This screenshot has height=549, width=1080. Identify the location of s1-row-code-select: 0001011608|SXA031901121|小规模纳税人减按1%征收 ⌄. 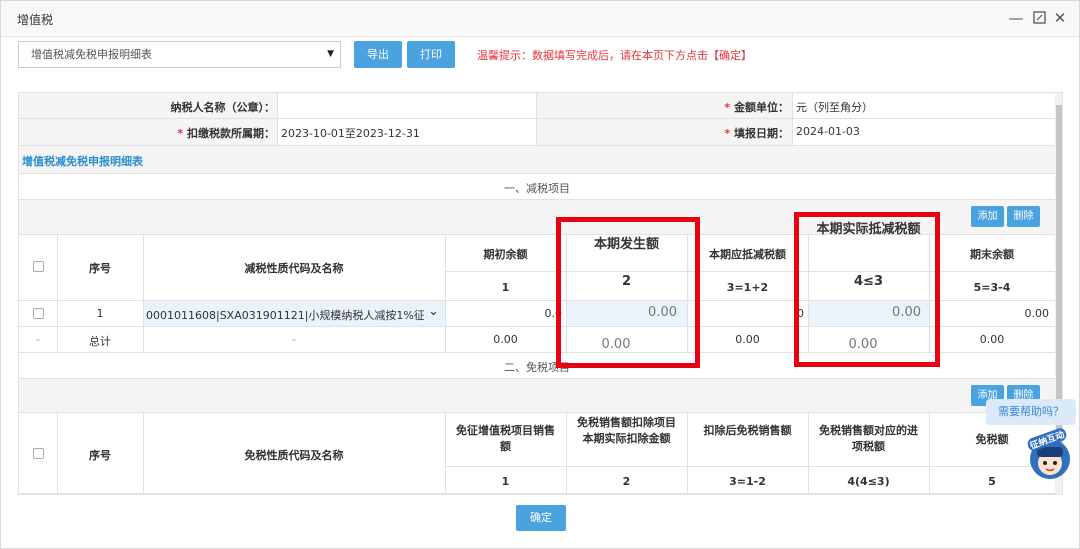
(294, 313).